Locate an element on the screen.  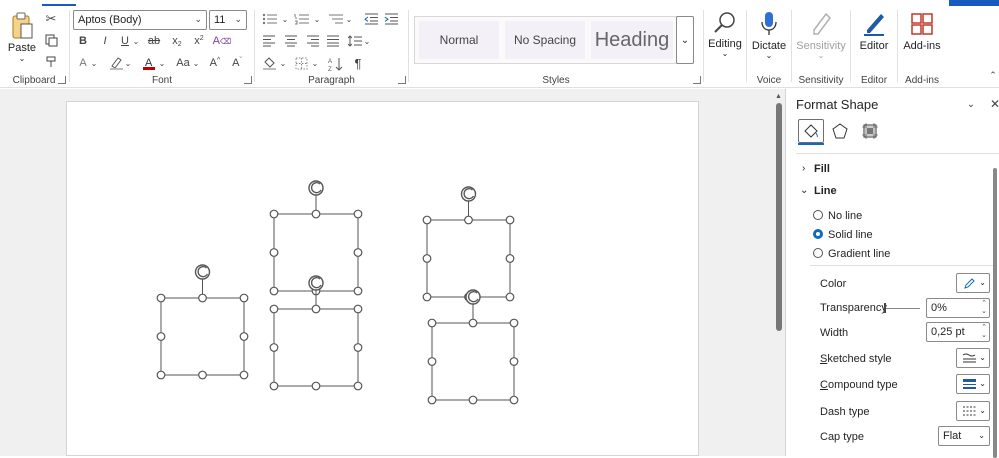
dash-type-label: Dash type is located at coordinates (845, 412).